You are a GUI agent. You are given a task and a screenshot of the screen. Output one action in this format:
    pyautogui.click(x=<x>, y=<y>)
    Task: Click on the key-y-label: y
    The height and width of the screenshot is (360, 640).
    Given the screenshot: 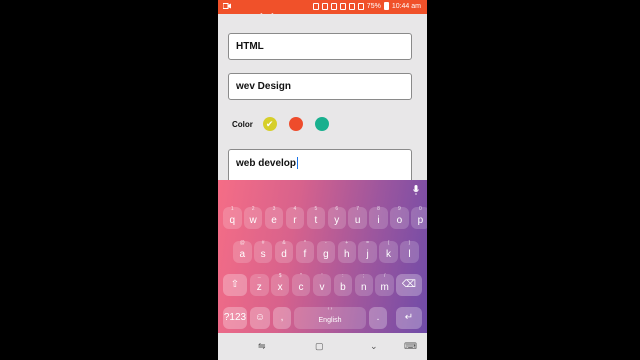 What is the action you would take?
    pyautogui.click(x=337, y=220)
    